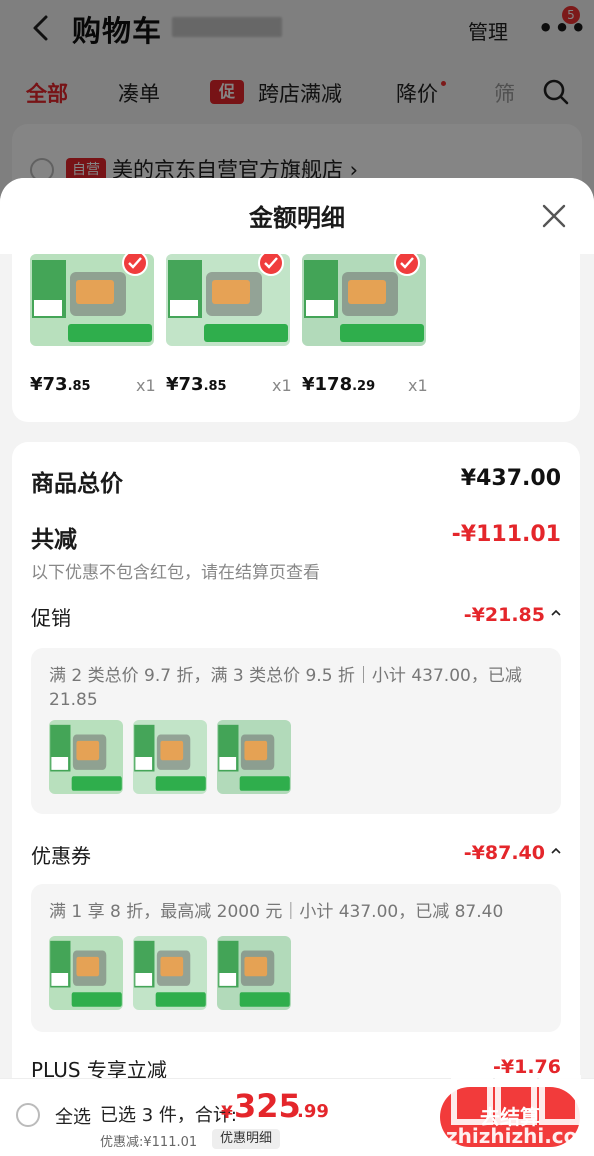 The image size is (594, 1156). Describe the element at coordinates (327, 384) in the screenshot. I see `item-price-int: ¥178` at that location.